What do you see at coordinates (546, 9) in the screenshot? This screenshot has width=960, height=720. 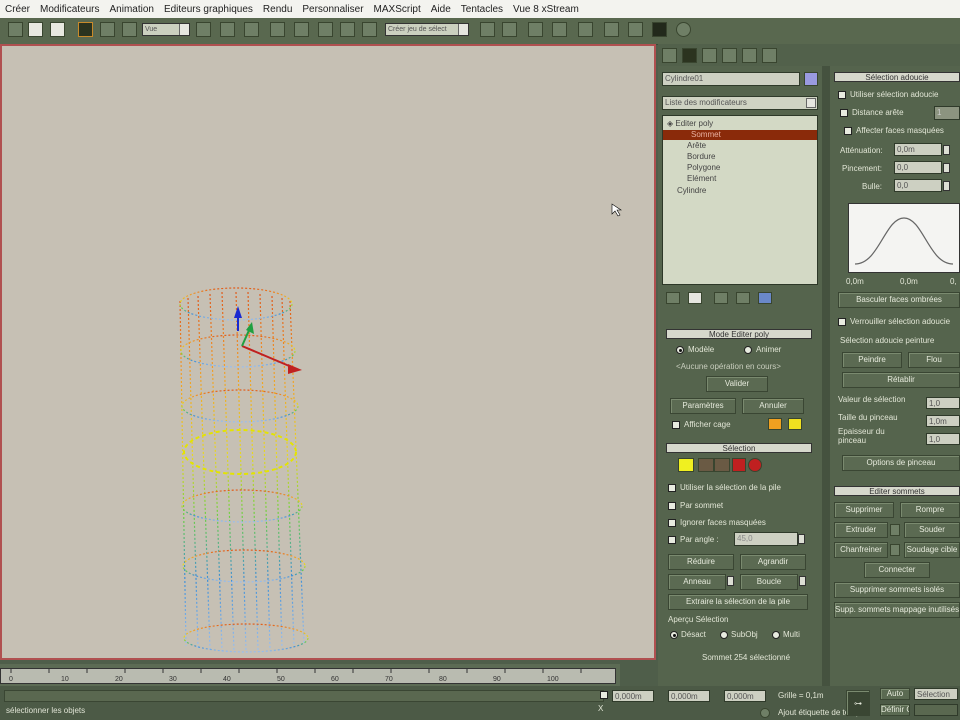 I see `menu-vue8-xstream: Vue 8 xStream` at bounding box center [546, 9].